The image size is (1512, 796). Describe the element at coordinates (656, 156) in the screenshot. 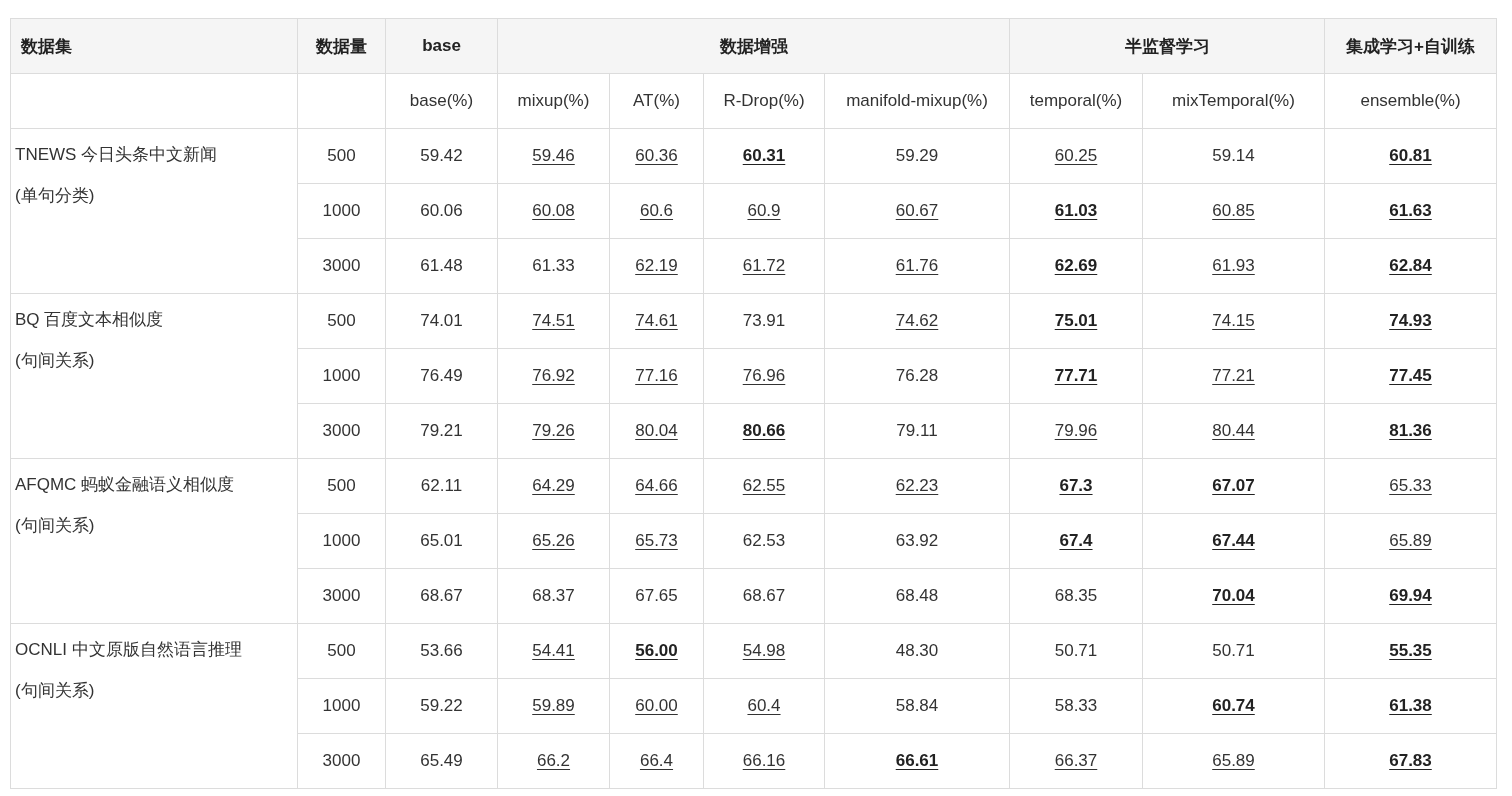

I see `table-cell: 60.36` at that location.